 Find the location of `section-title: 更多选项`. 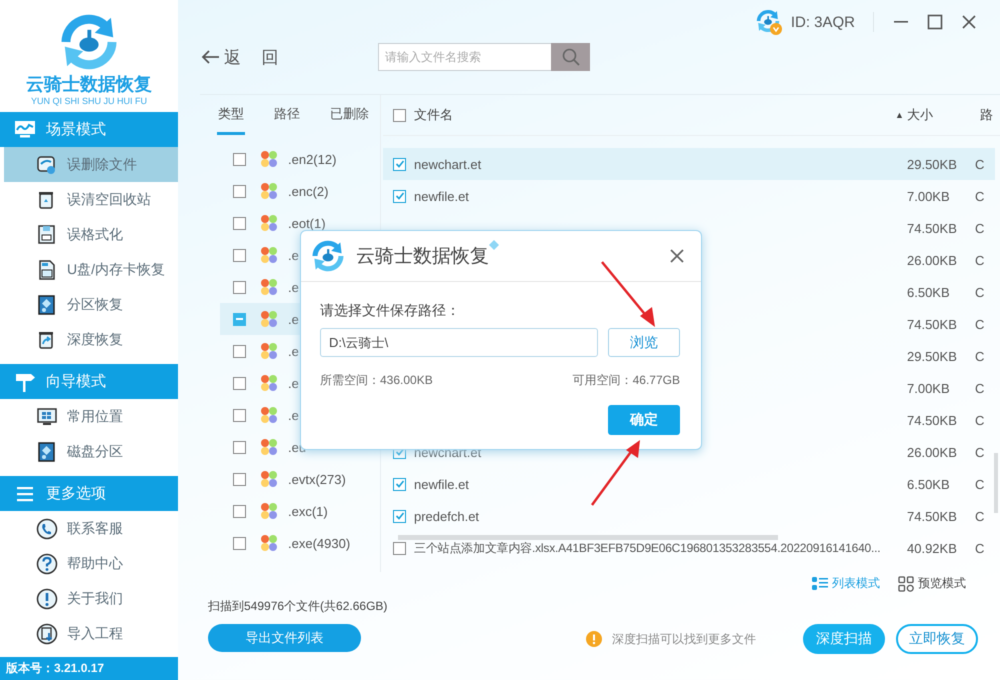

section-title: 更多选项 is located at coordinates (76, 493).